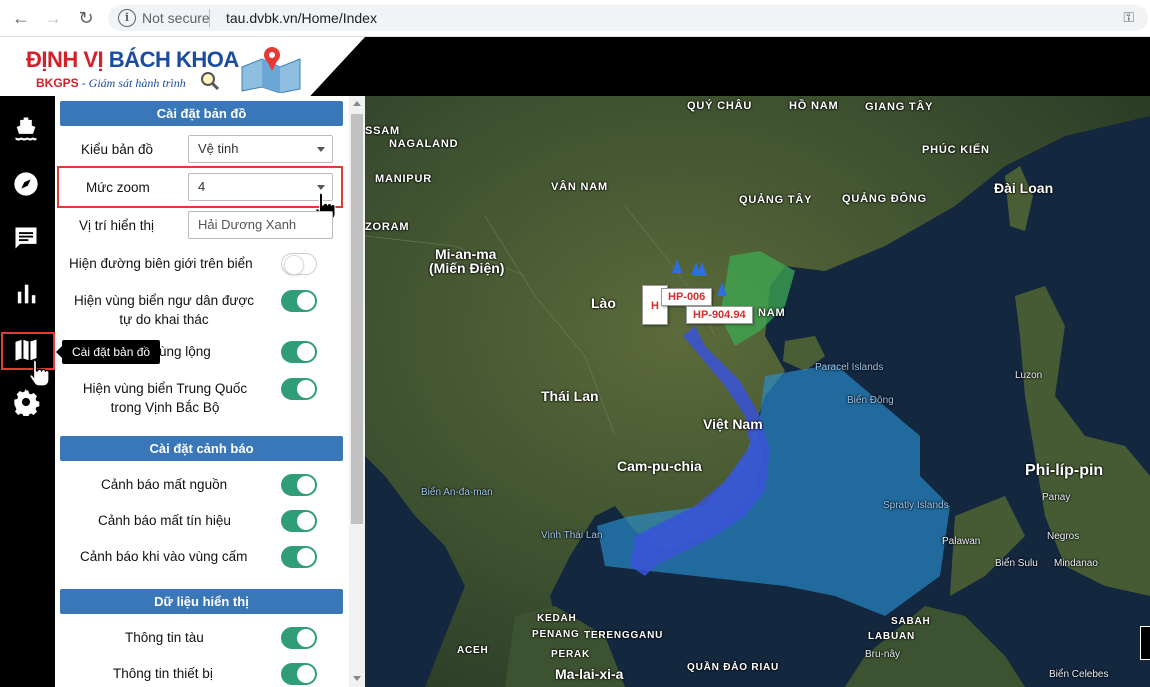 This screenshot has width=1150, height=687. What do you see at coordinates (201, 448) in the screenshot?
I see `section-header-alert-settings: Cài đặt cảnh báo` at bounding box center [201, 448].